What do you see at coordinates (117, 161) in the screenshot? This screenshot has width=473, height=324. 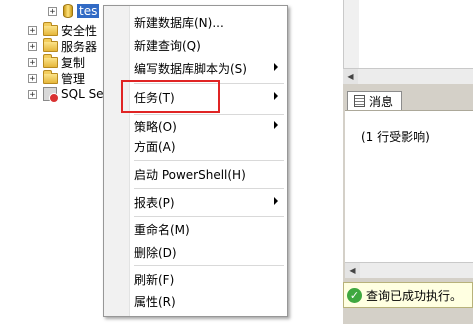 I see `menu-icon-gutter` at bounding box center [117, 161].